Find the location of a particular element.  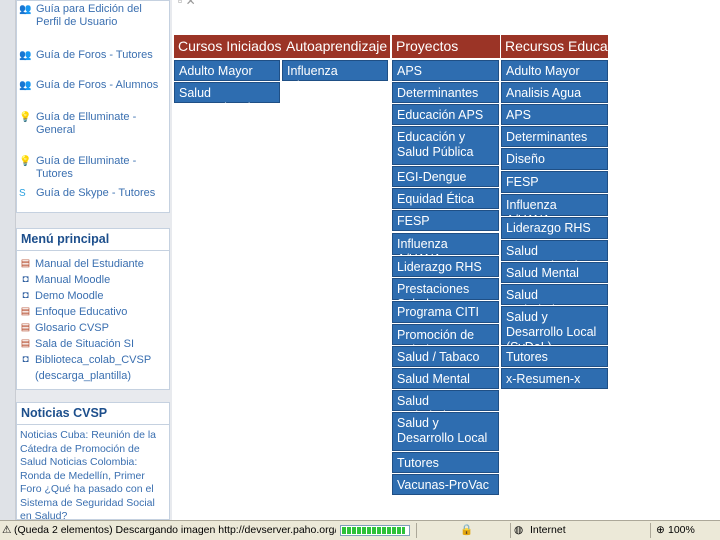

guide-link-label: Guía de Elluminate - Tutores is located at coordinates (86, 167).